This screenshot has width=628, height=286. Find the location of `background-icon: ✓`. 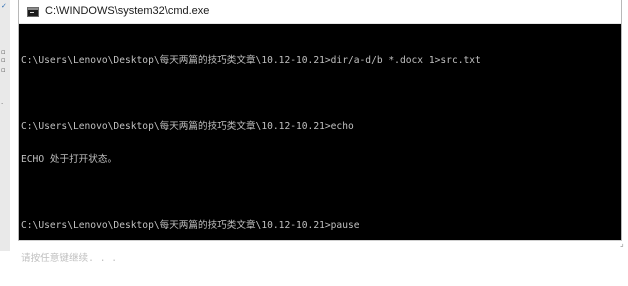

background-icon: ✓ is located at coordinates (4, 6).